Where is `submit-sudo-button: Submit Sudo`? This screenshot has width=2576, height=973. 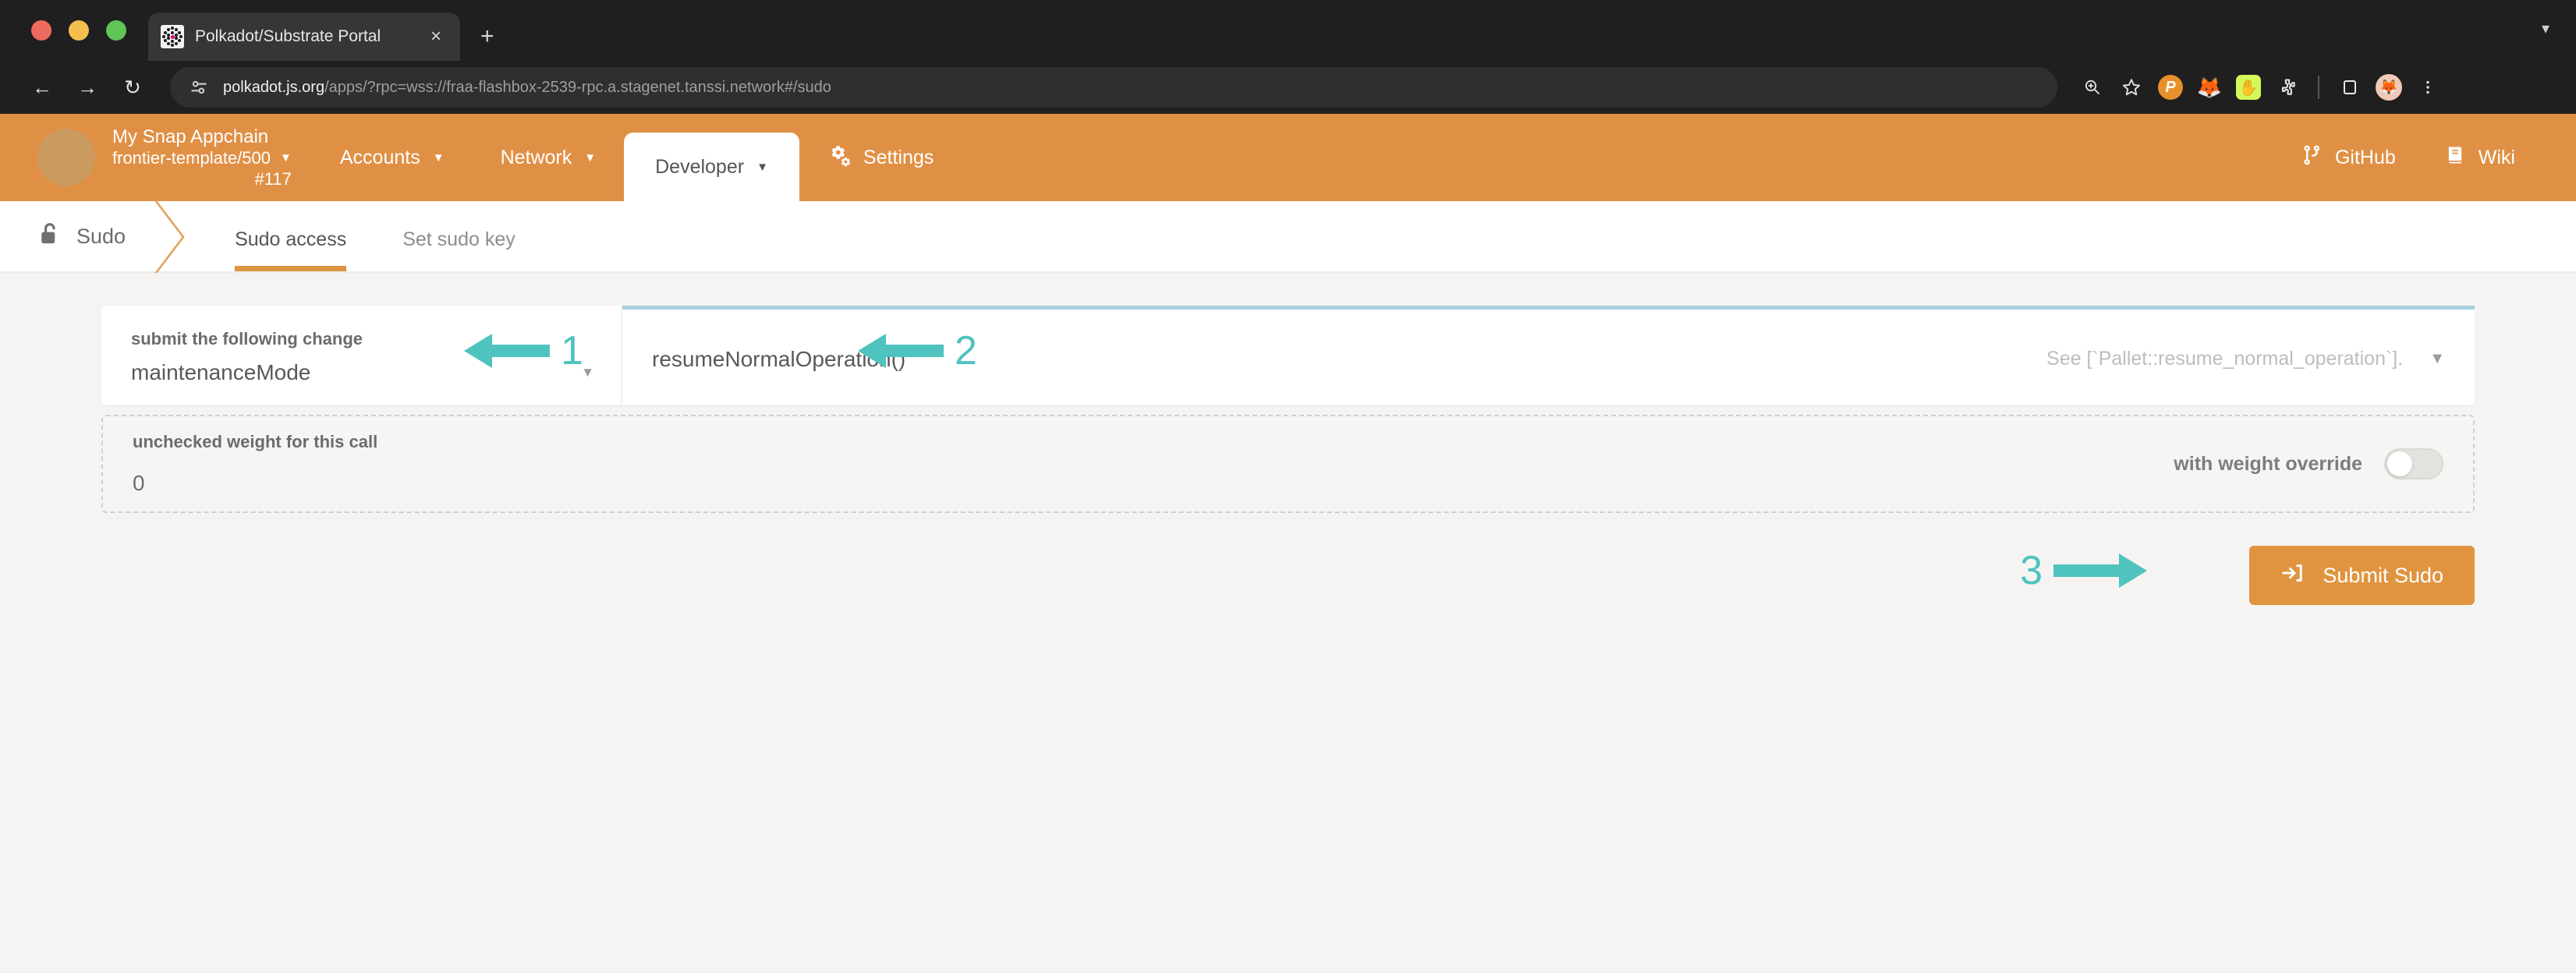
submit-sudo-button: Submit Sudo is located at coordinates (2362, 575).